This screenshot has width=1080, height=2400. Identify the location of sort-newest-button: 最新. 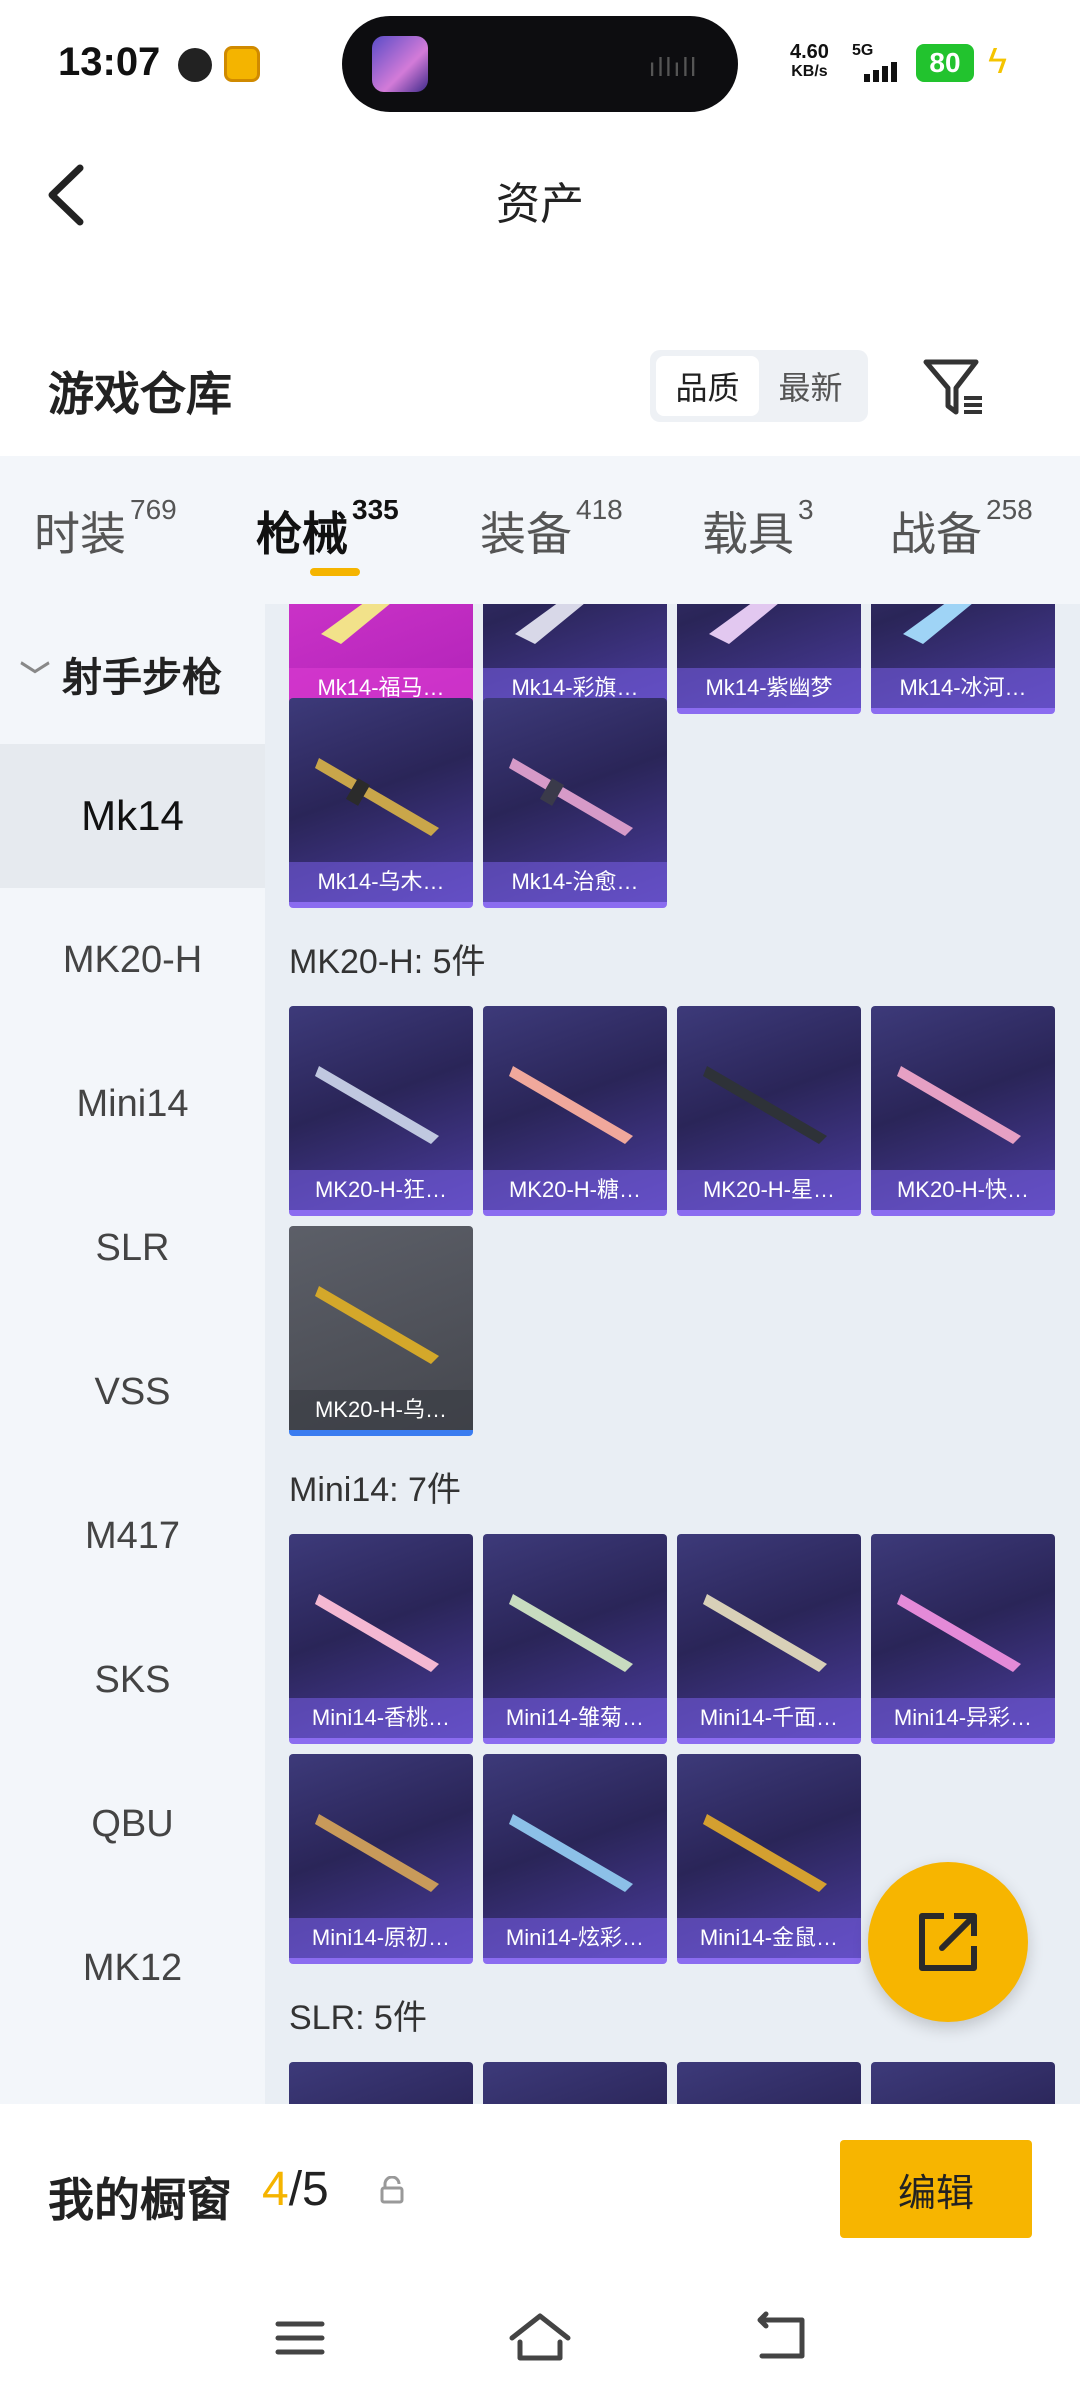
(810, 386).